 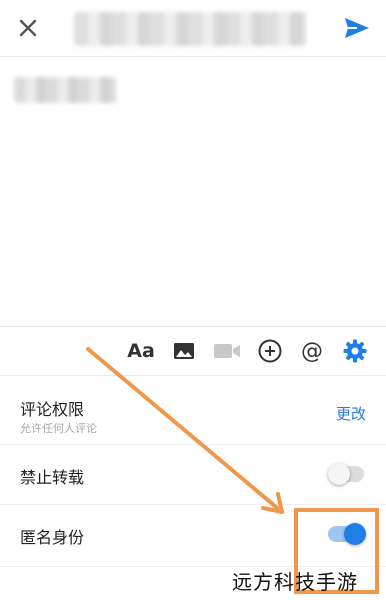 I want to click on video-icon, so click(x=227, y=351).